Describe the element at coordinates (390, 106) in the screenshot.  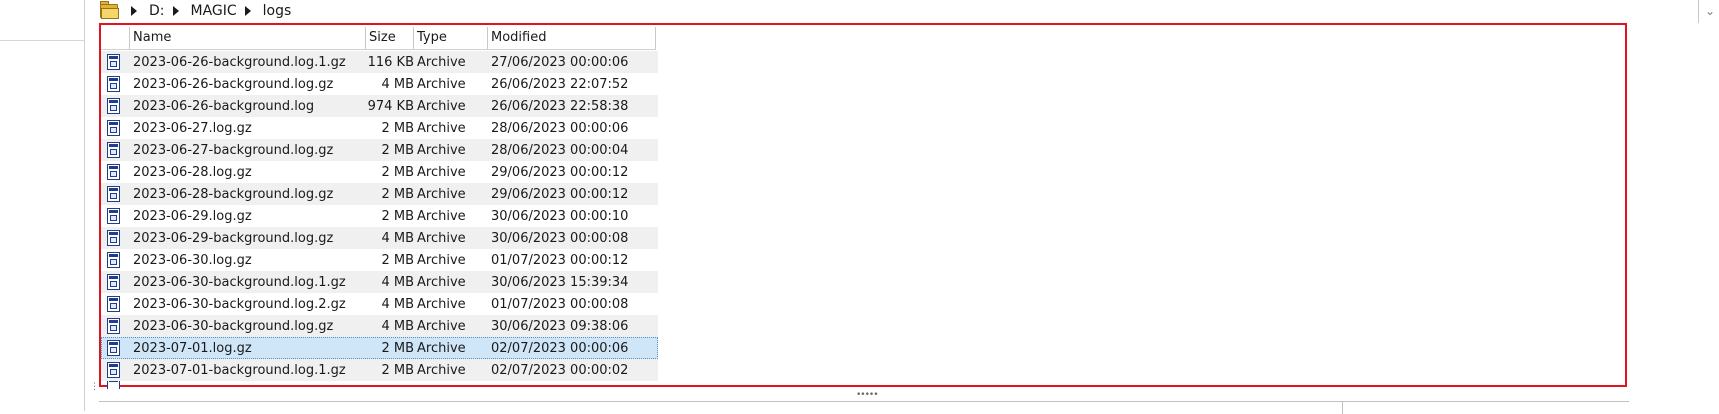
I see `file-size: 974 KB` at that location.